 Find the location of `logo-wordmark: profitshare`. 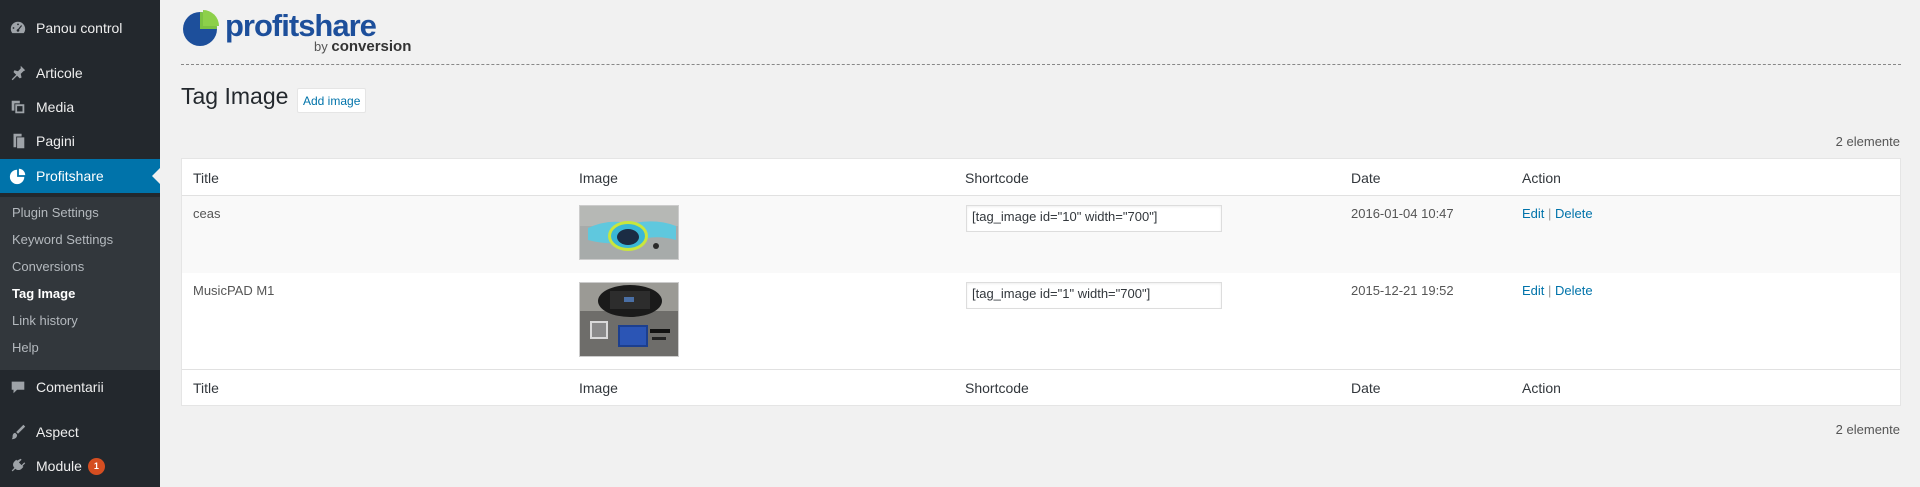

logo-wordmark: profitshare is located at coordinates (301, 25).